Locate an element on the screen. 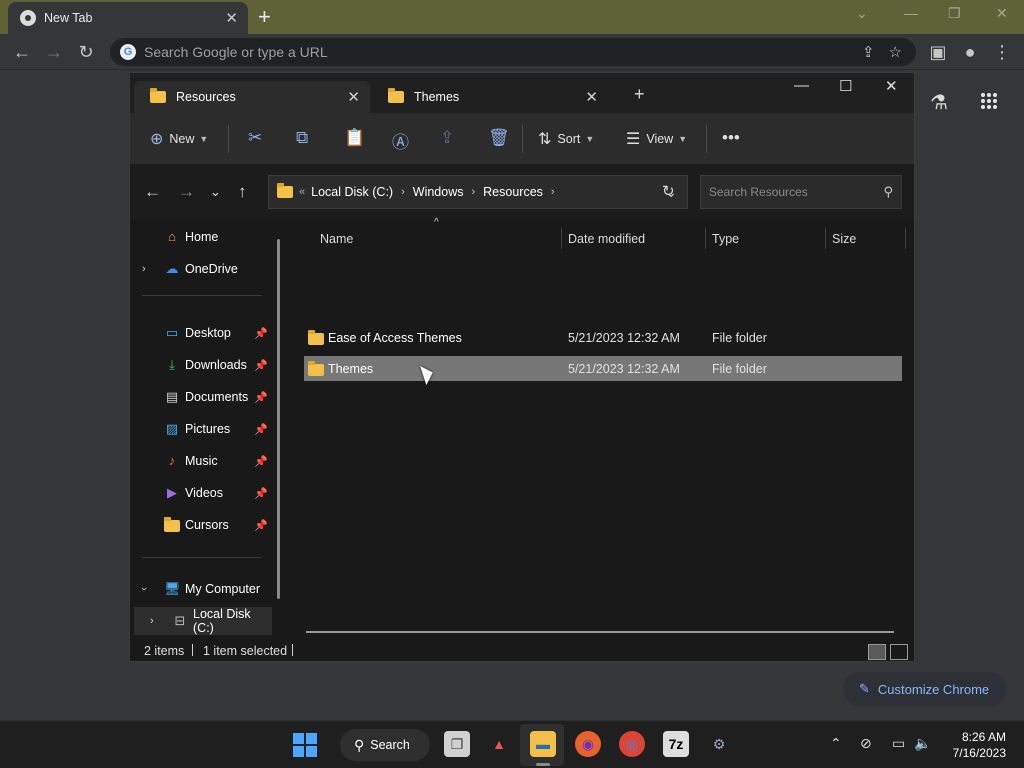 Image resolution: width=1024 pixels, height=768 pixels. nav-item-cursors: Cursors 📌 is located at coordinates (203, 525).